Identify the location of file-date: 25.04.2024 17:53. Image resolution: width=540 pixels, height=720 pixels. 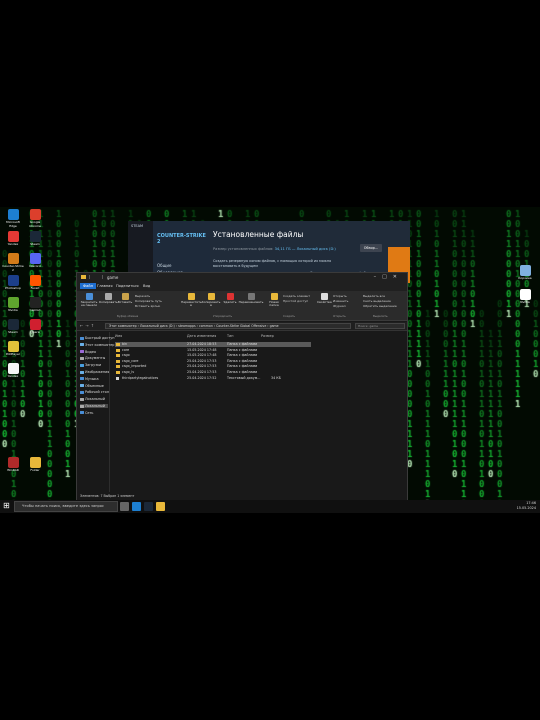
(202, 366).